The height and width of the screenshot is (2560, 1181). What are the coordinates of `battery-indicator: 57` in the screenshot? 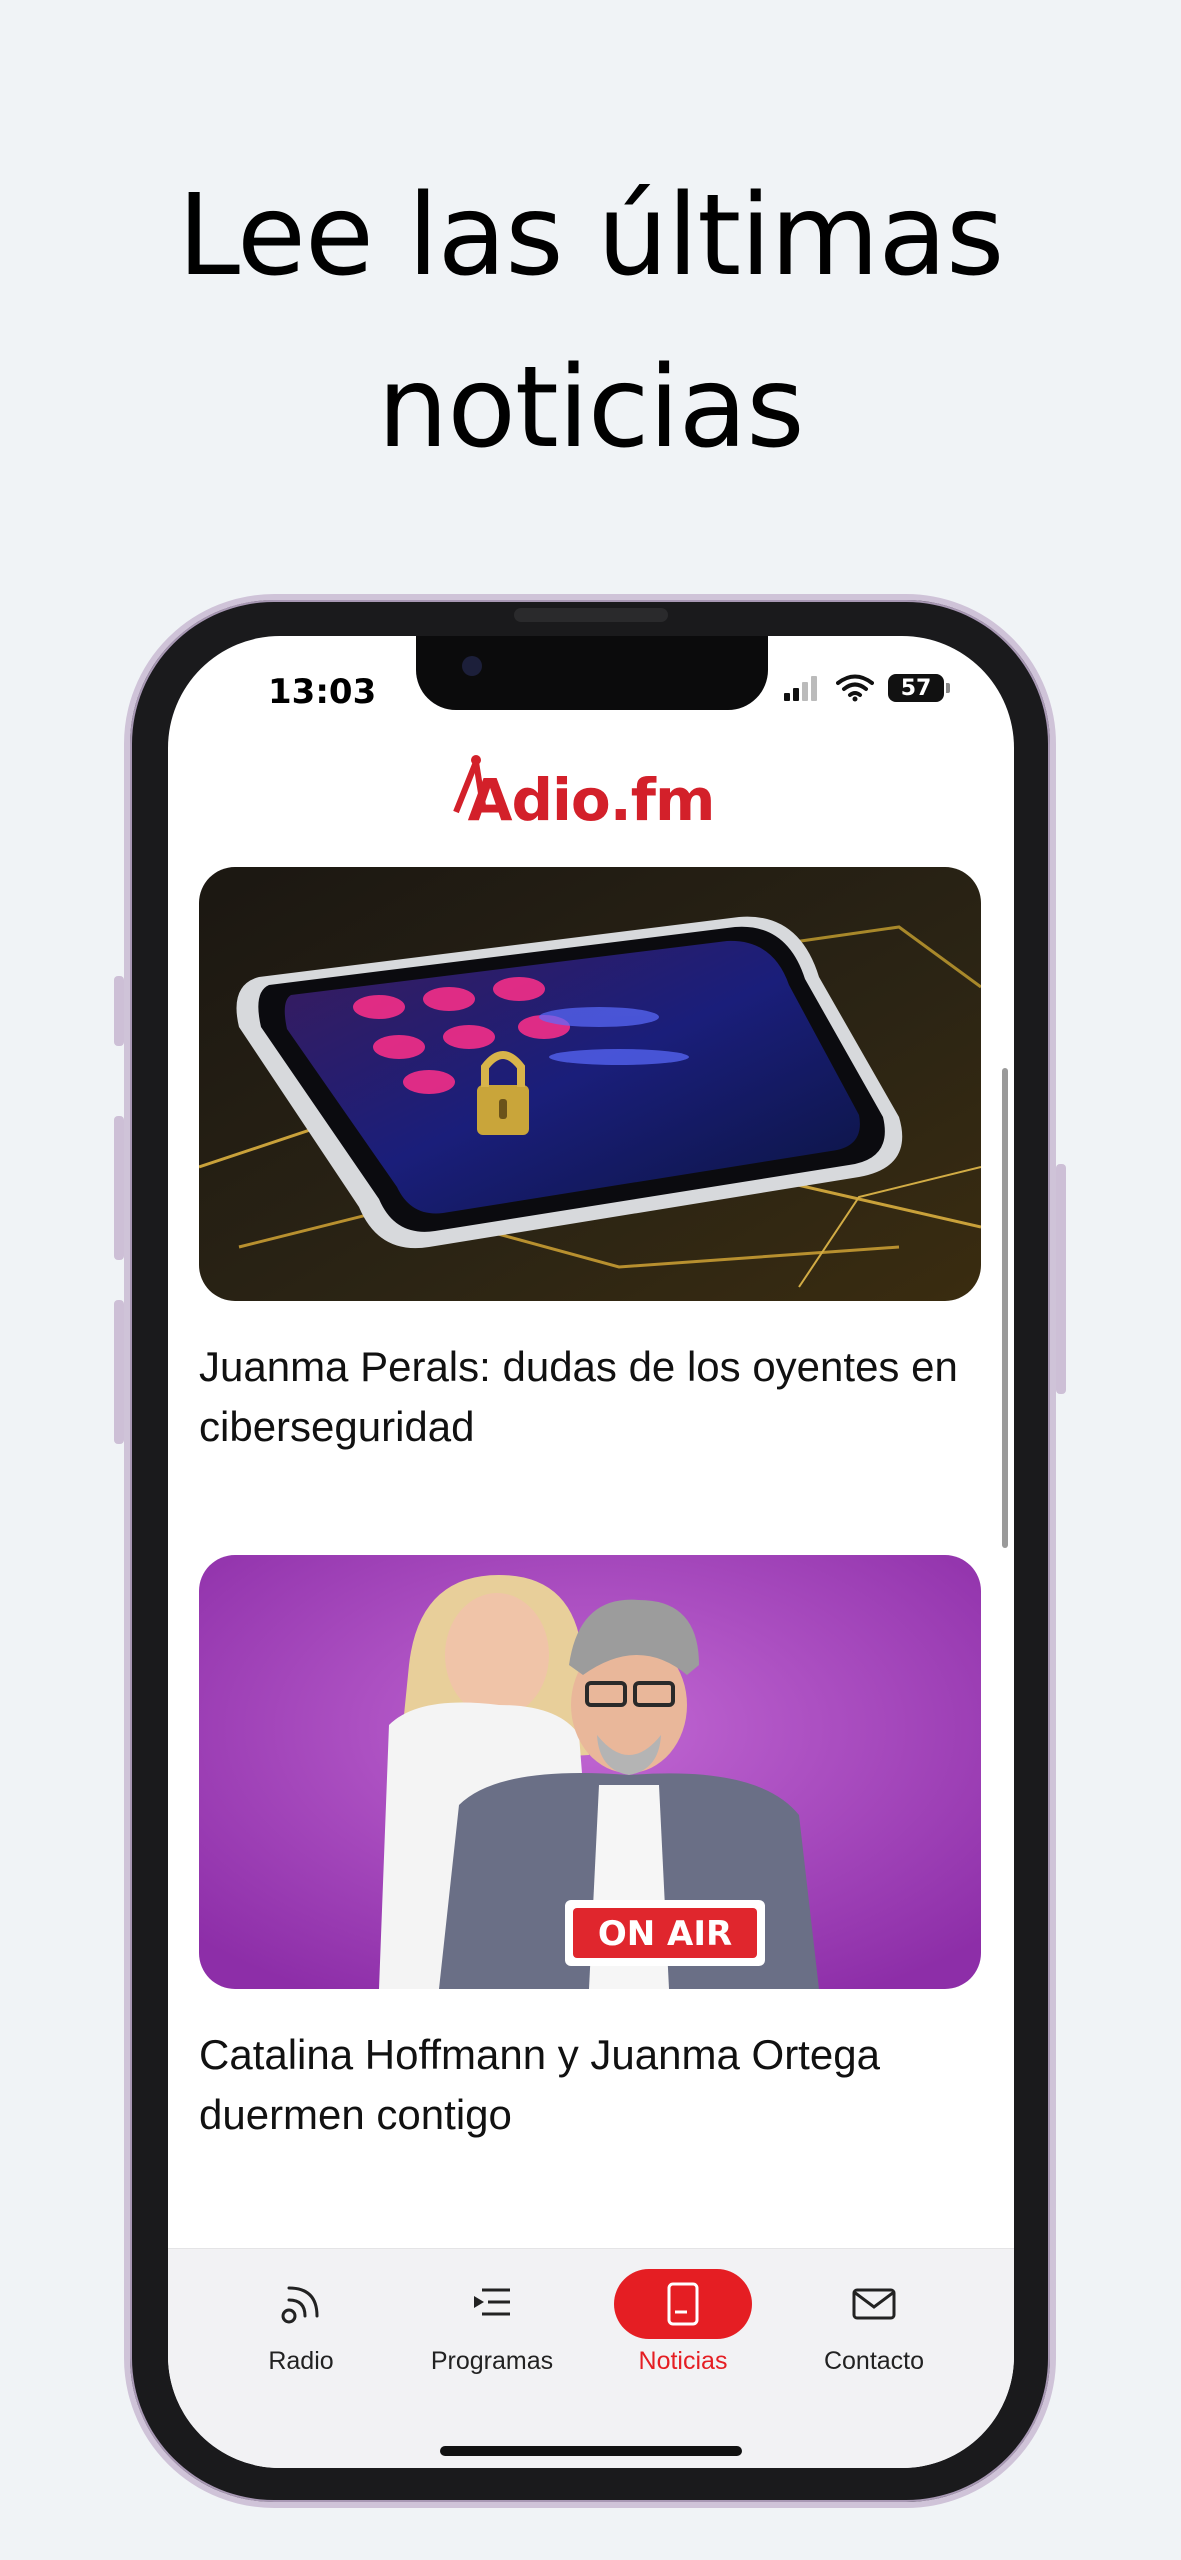 It's located at (919, 688).